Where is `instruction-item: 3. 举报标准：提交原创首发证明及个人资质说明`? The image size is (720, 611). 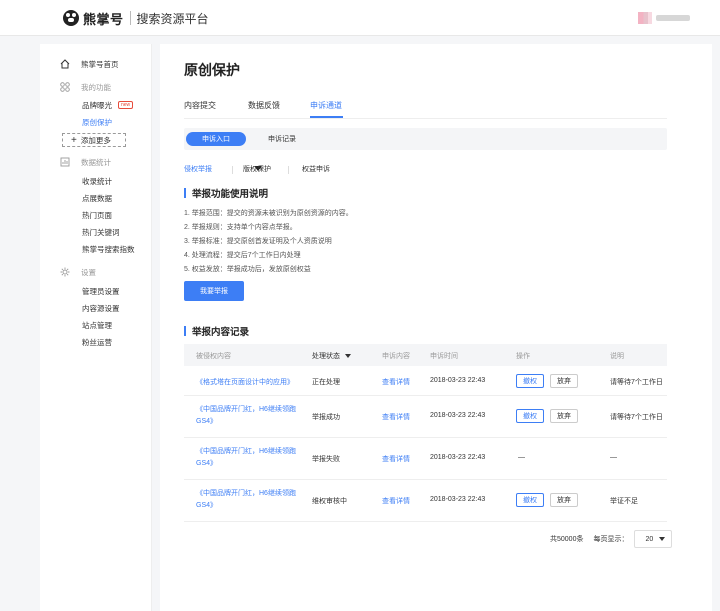 instruction-item: 3. 举报标准：提交原创首发证明及个人资质说明 is located at coordinates (258, 241).